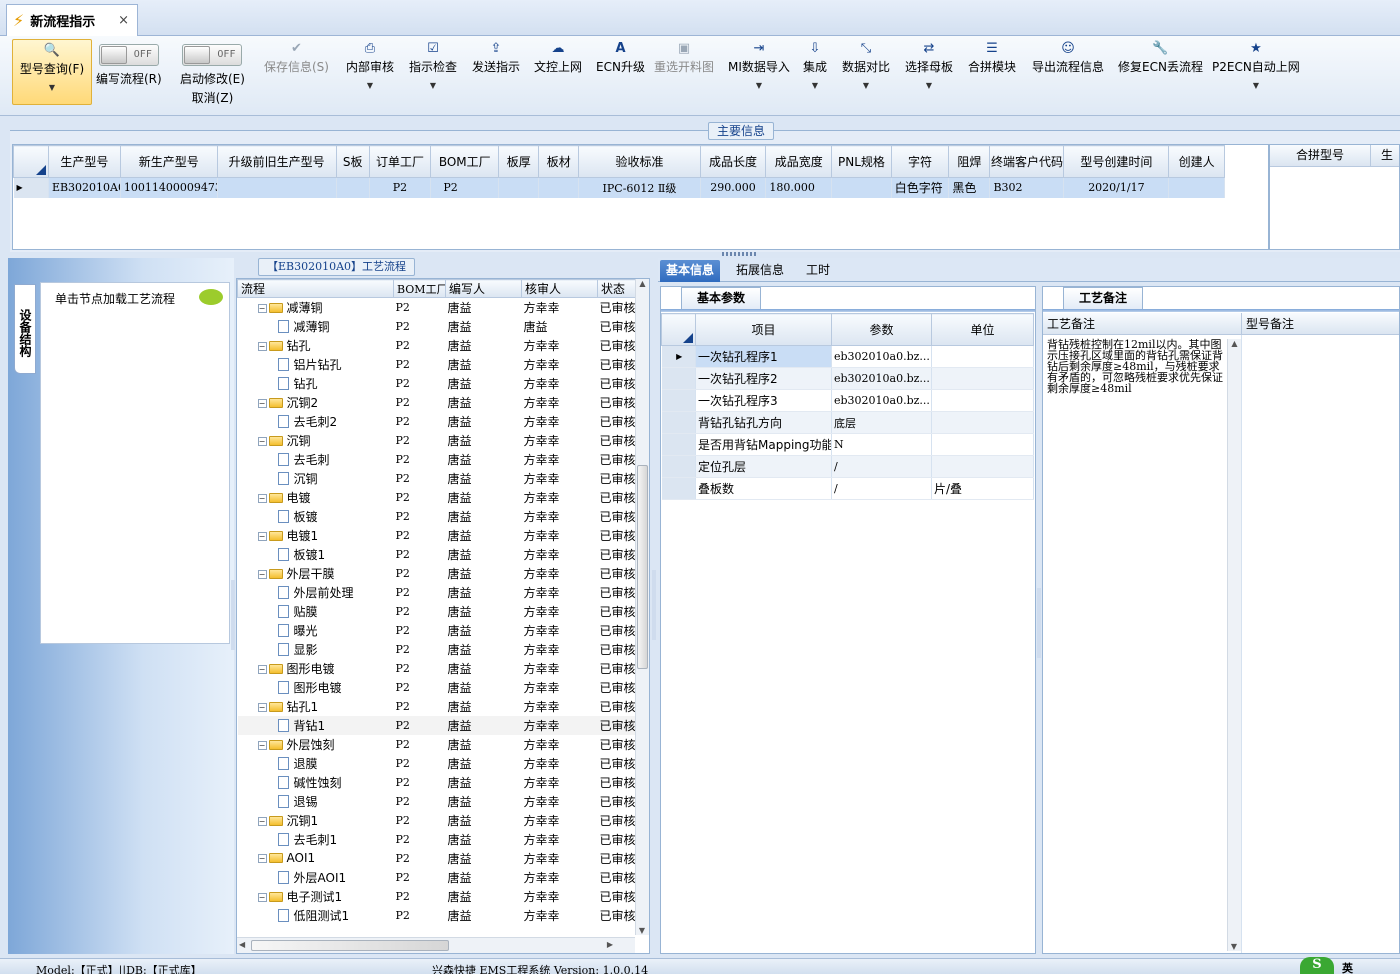 This screenshot has width=1400, height=974. I want to click on tree-row: 曝光 P2 唐益 方幸幸 已审核, so click(438, 630).